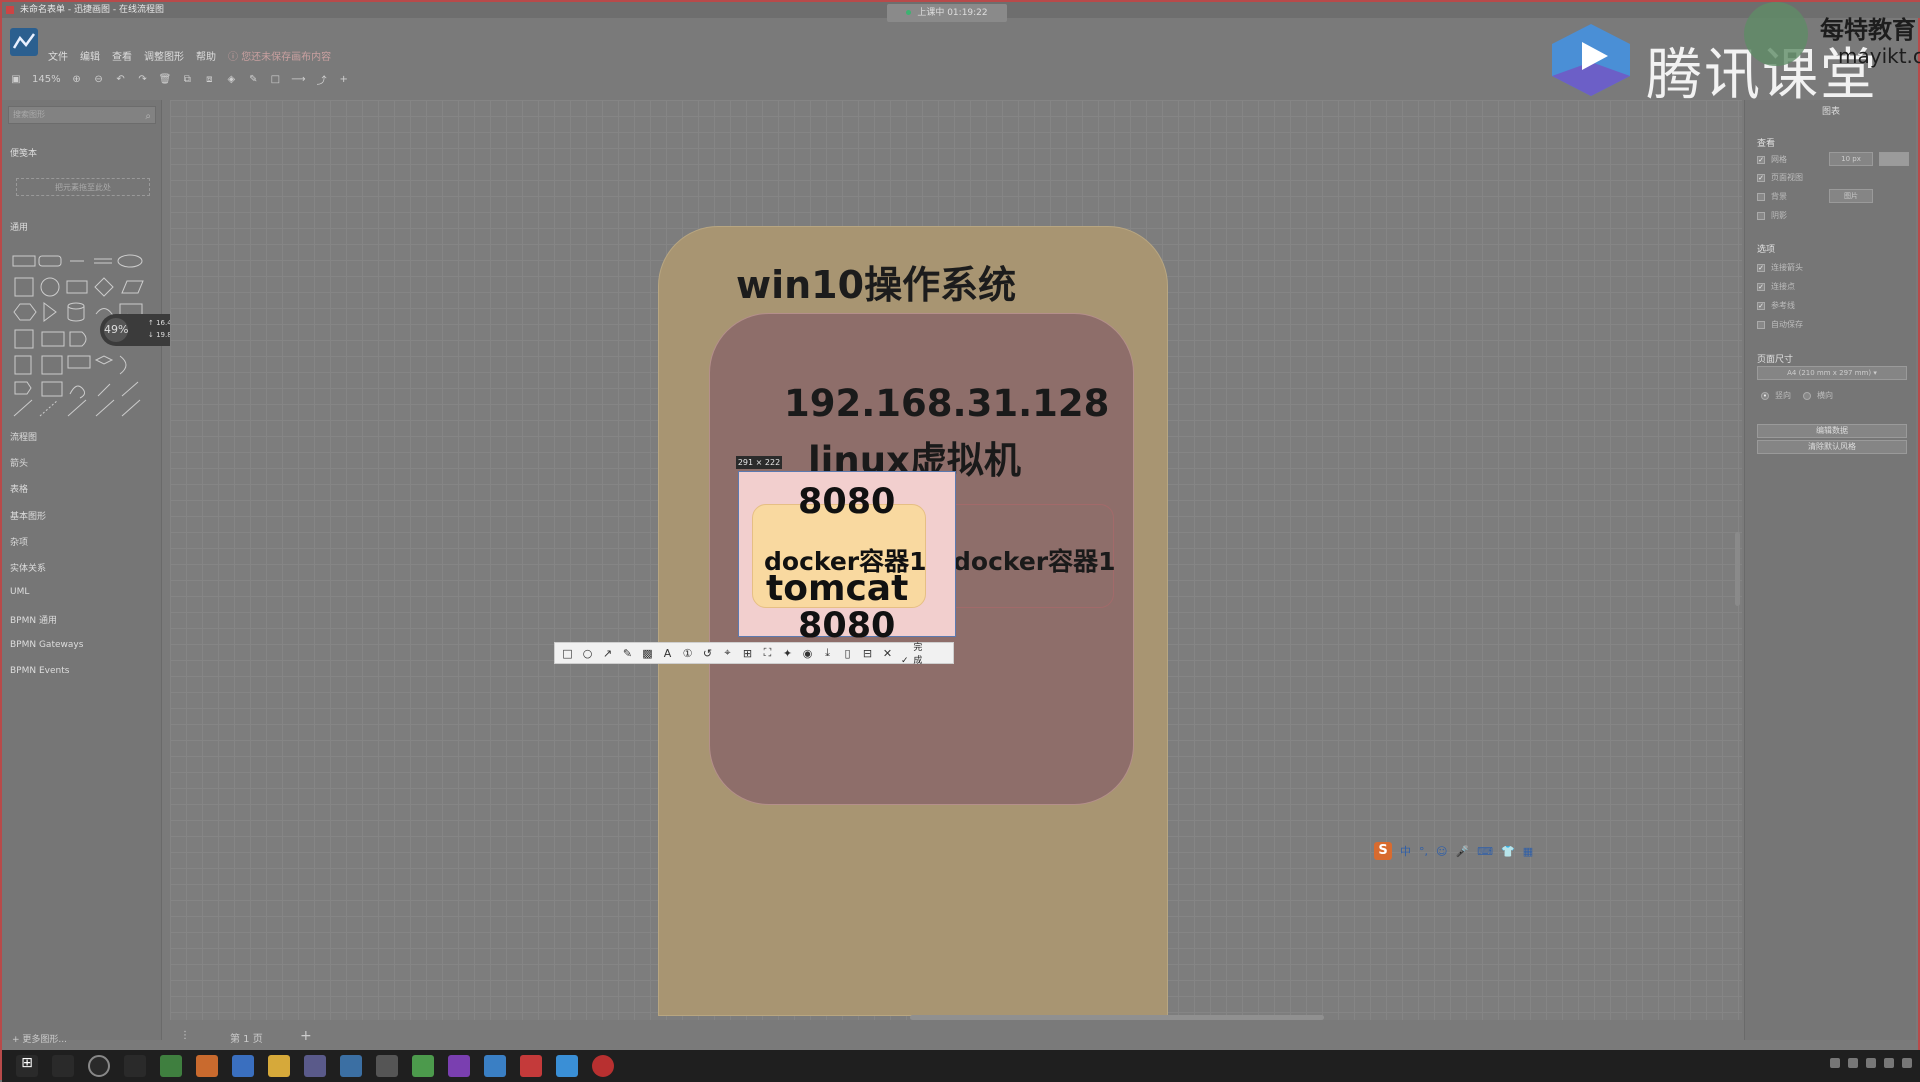 This screenshot has width=1920, height=1082. I want to click on menu-view: 查看, so click(122, 55).